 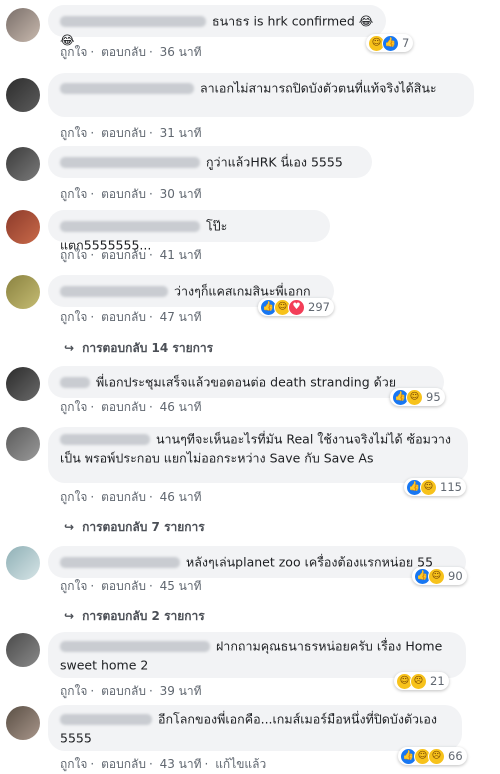 I want to click on reaction-count: 66, so click(x=455, y=756).